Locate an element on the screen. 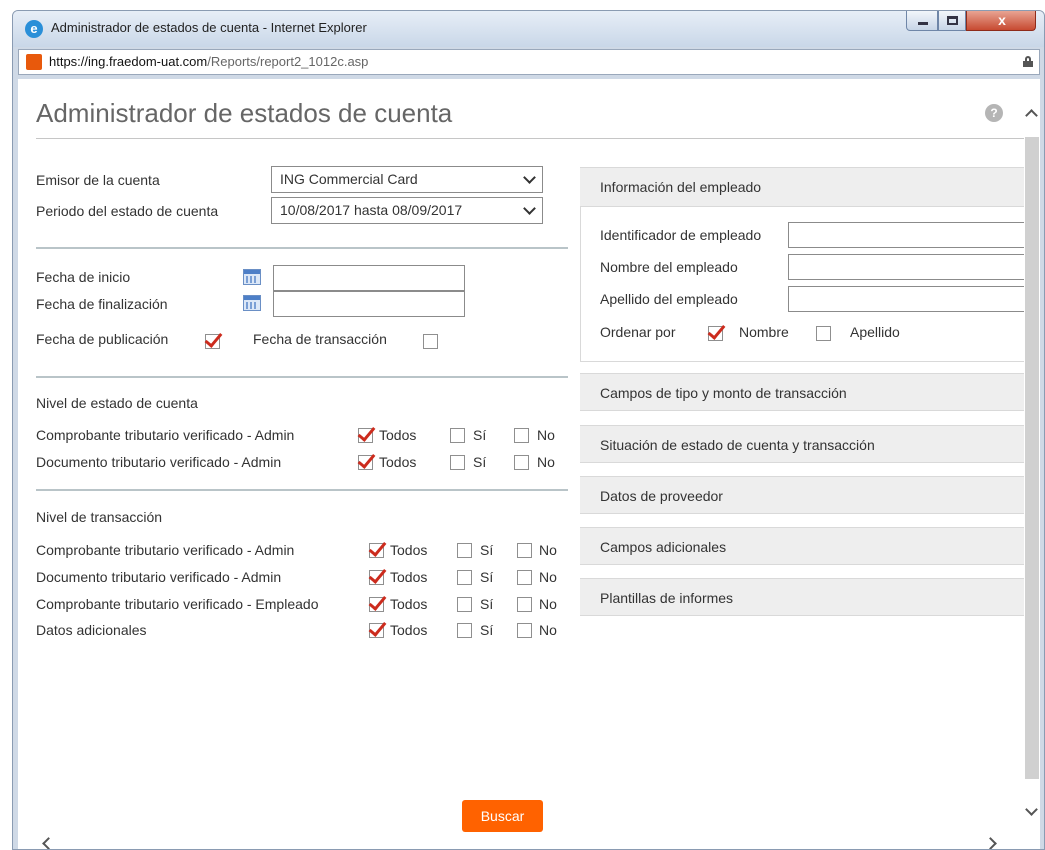 This screenshot has height=850, width=1045. close-icon: x is located at coordinates (1002, 20).